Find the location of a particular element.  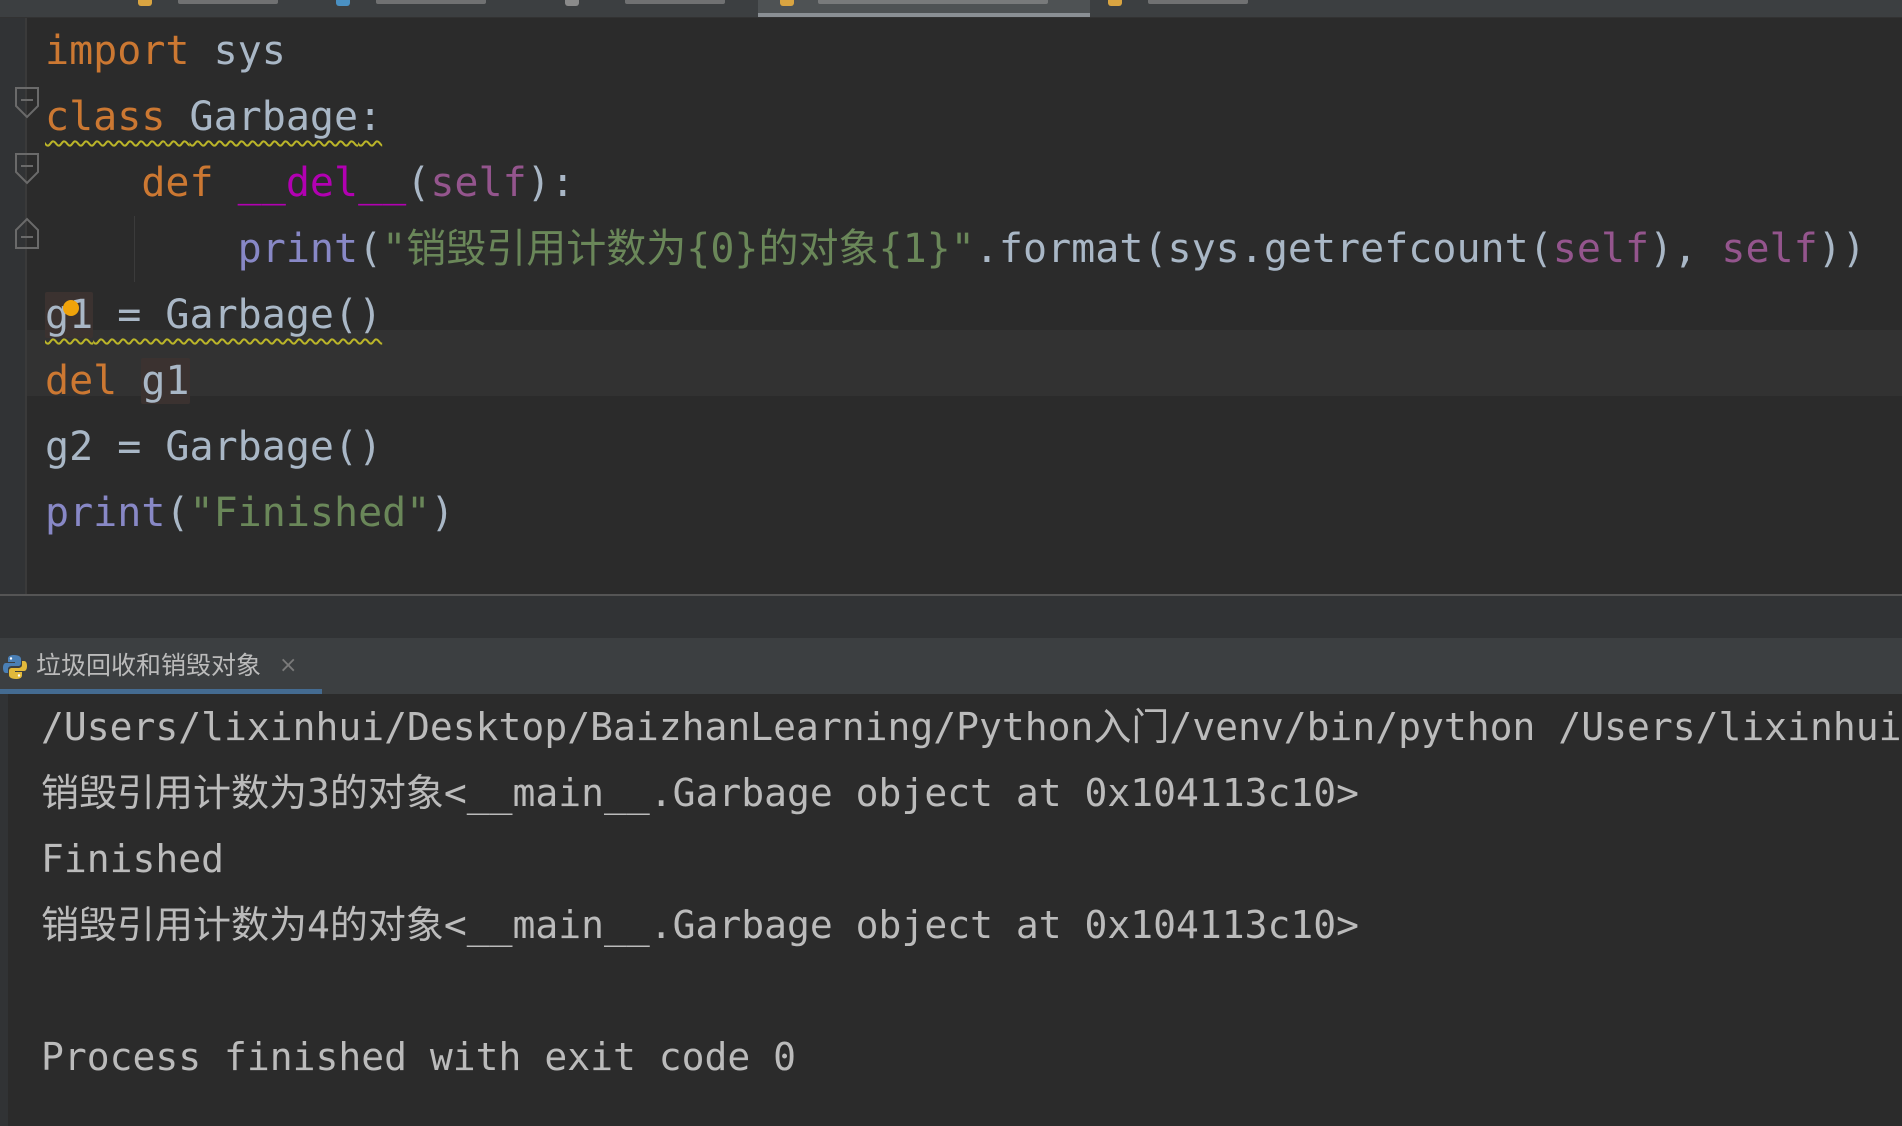

markdown-file-icon is located at coordinates (343, 3).